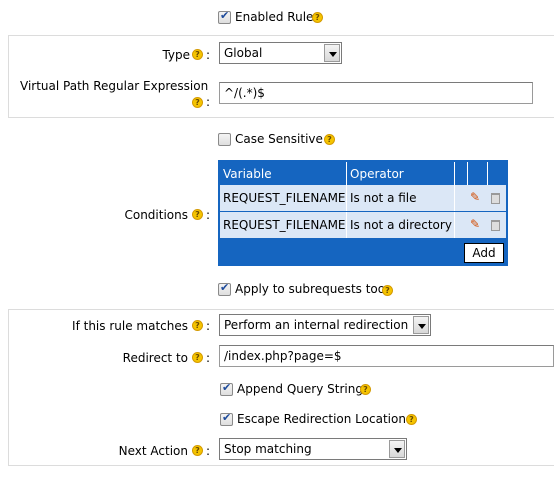 The image size is (554, 484). I want to click on case-sensitive-label: Case Sensitive, so click(279, 139).